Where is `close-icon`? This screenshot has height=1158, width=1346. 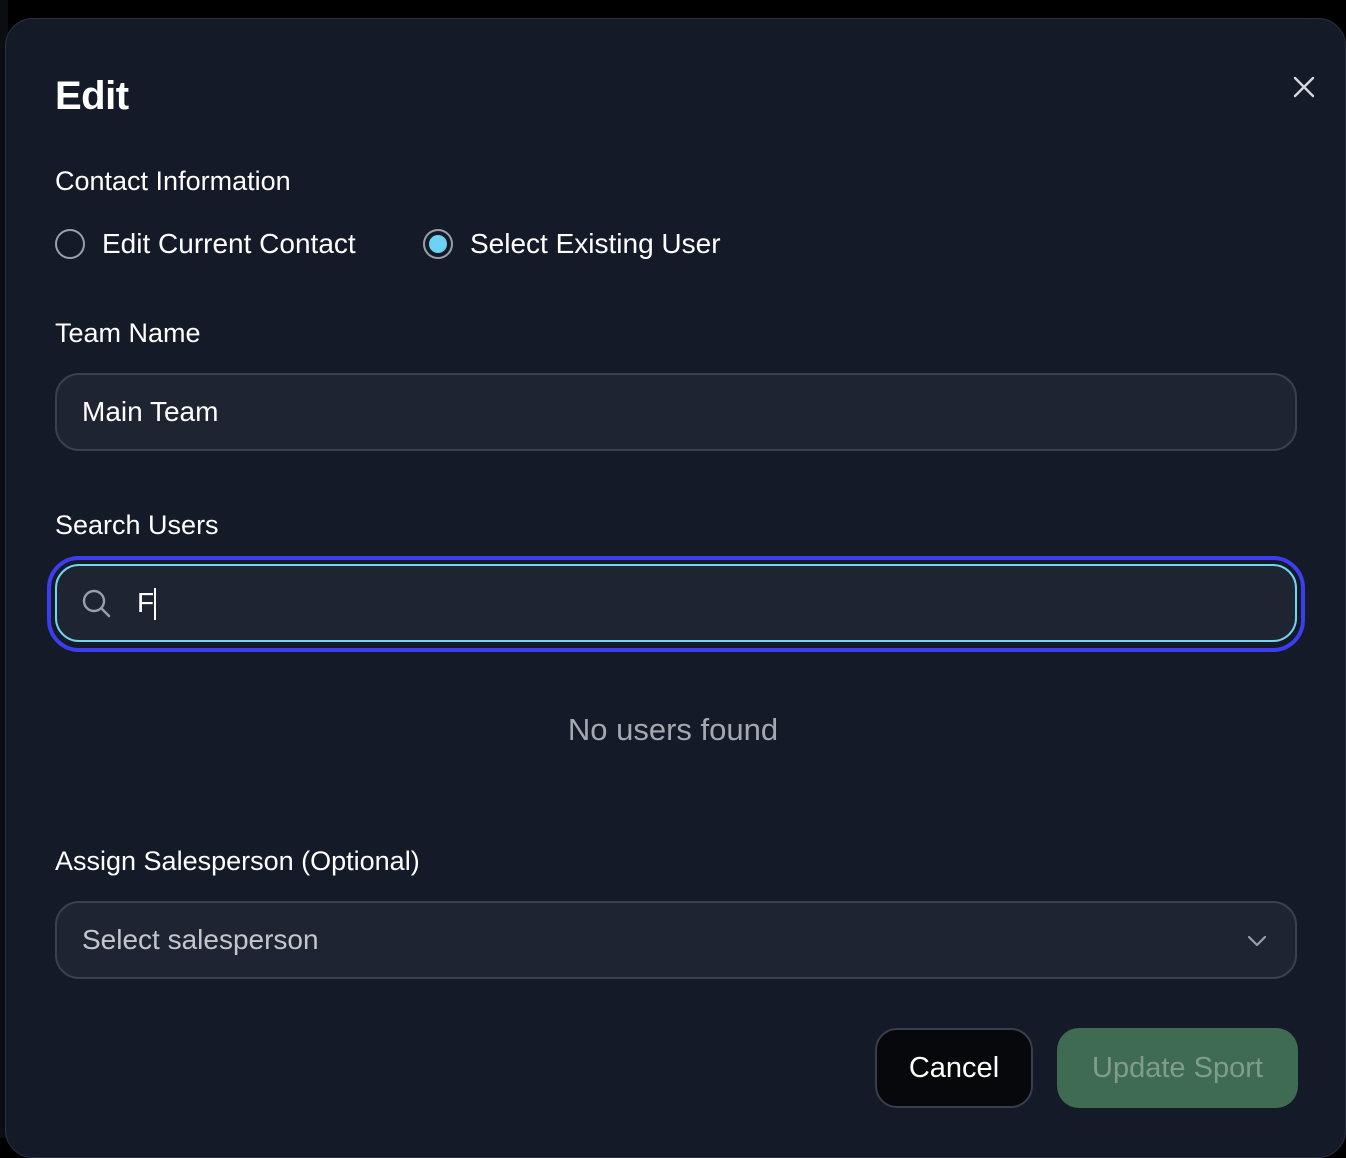
close-icon is located at coordinates (1304, 87).